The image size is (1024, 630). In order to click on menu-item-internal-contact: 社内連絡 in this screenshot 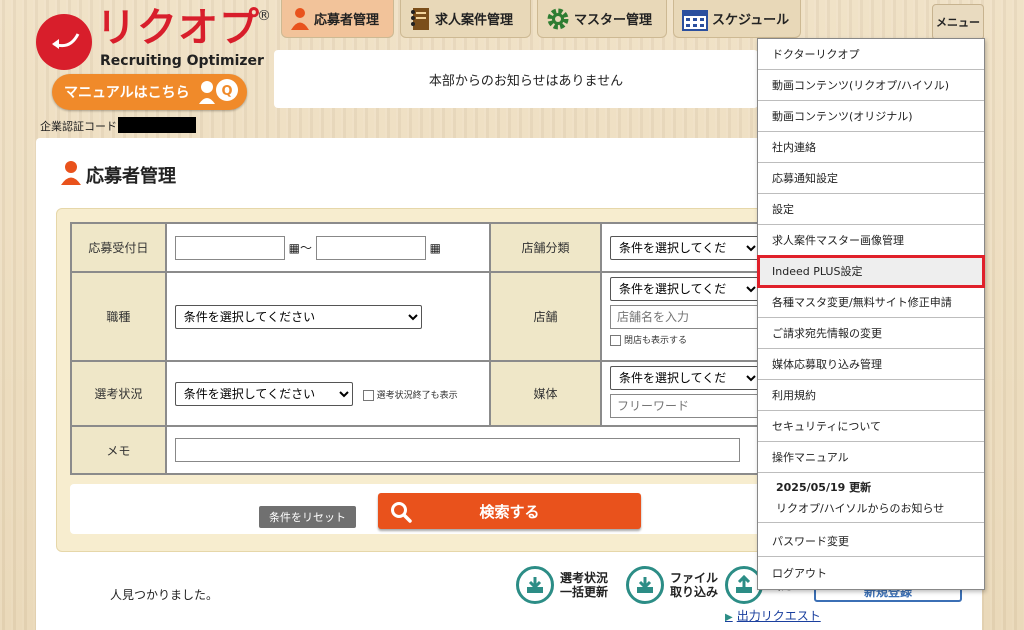, I will do `click(871, 147)`.